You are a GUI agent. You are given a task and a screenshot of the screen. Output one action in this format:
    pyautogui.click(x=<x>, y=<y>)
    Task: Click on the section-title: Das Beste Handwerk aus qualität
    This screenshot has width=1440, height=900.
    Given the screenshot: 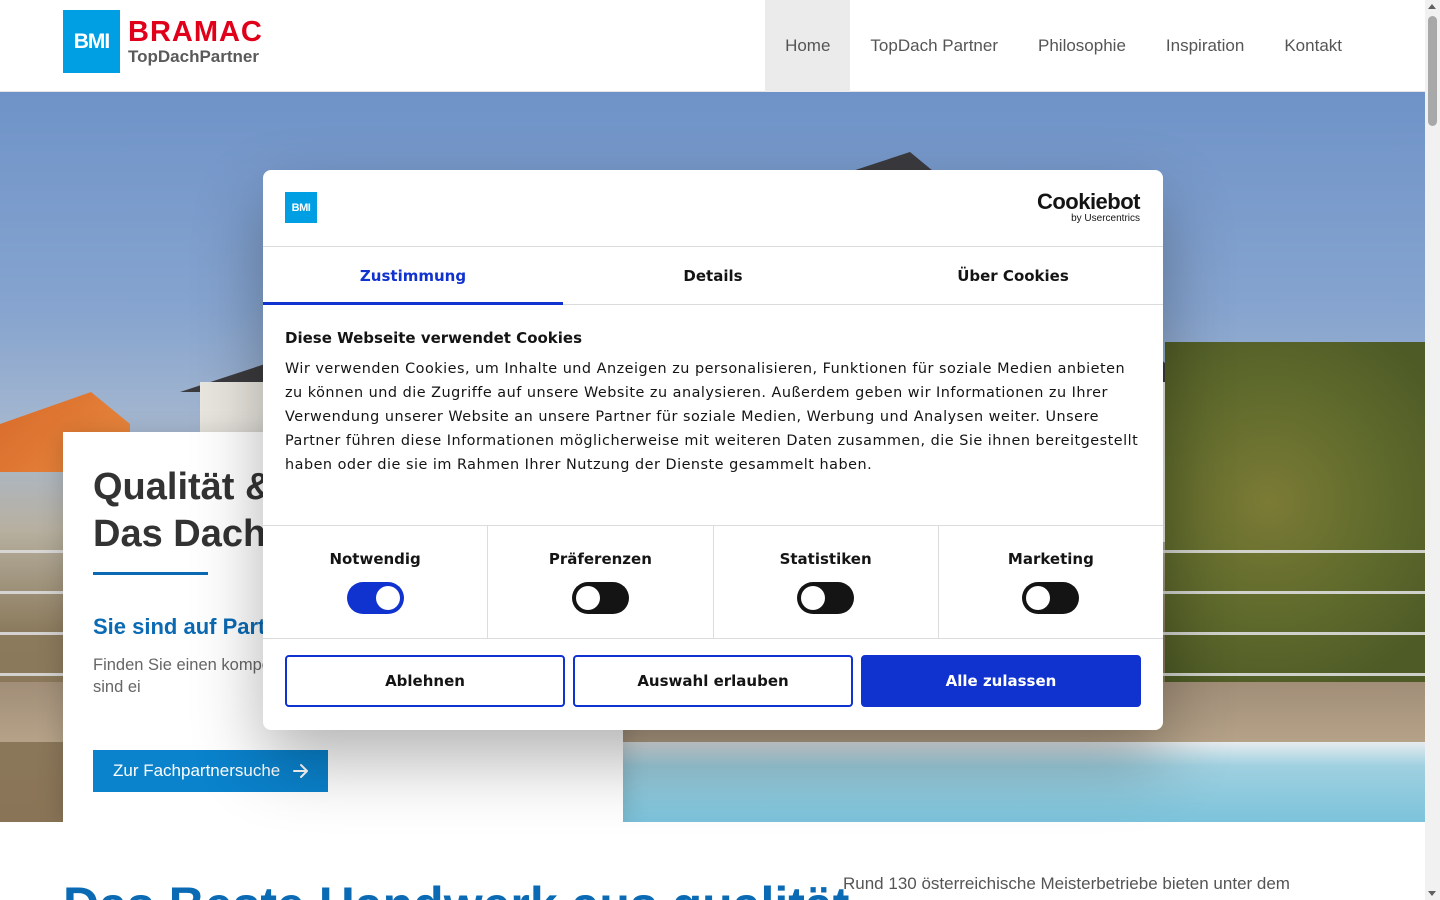 What is the action you would take?
    pyautogui.click(x=456, y=890)
    